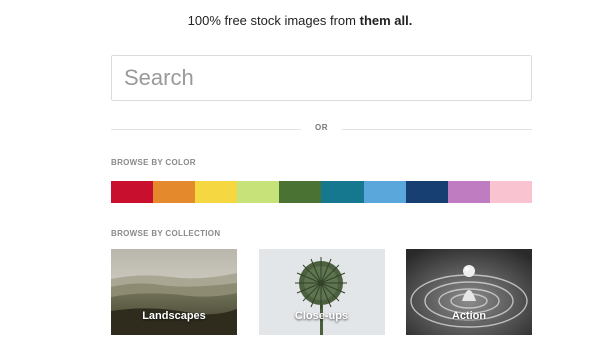 Image resolution: width=600 pixels, height=337 pixels. I want to click on tagline-prefix: 100% free stock images from, so click(273, 20).